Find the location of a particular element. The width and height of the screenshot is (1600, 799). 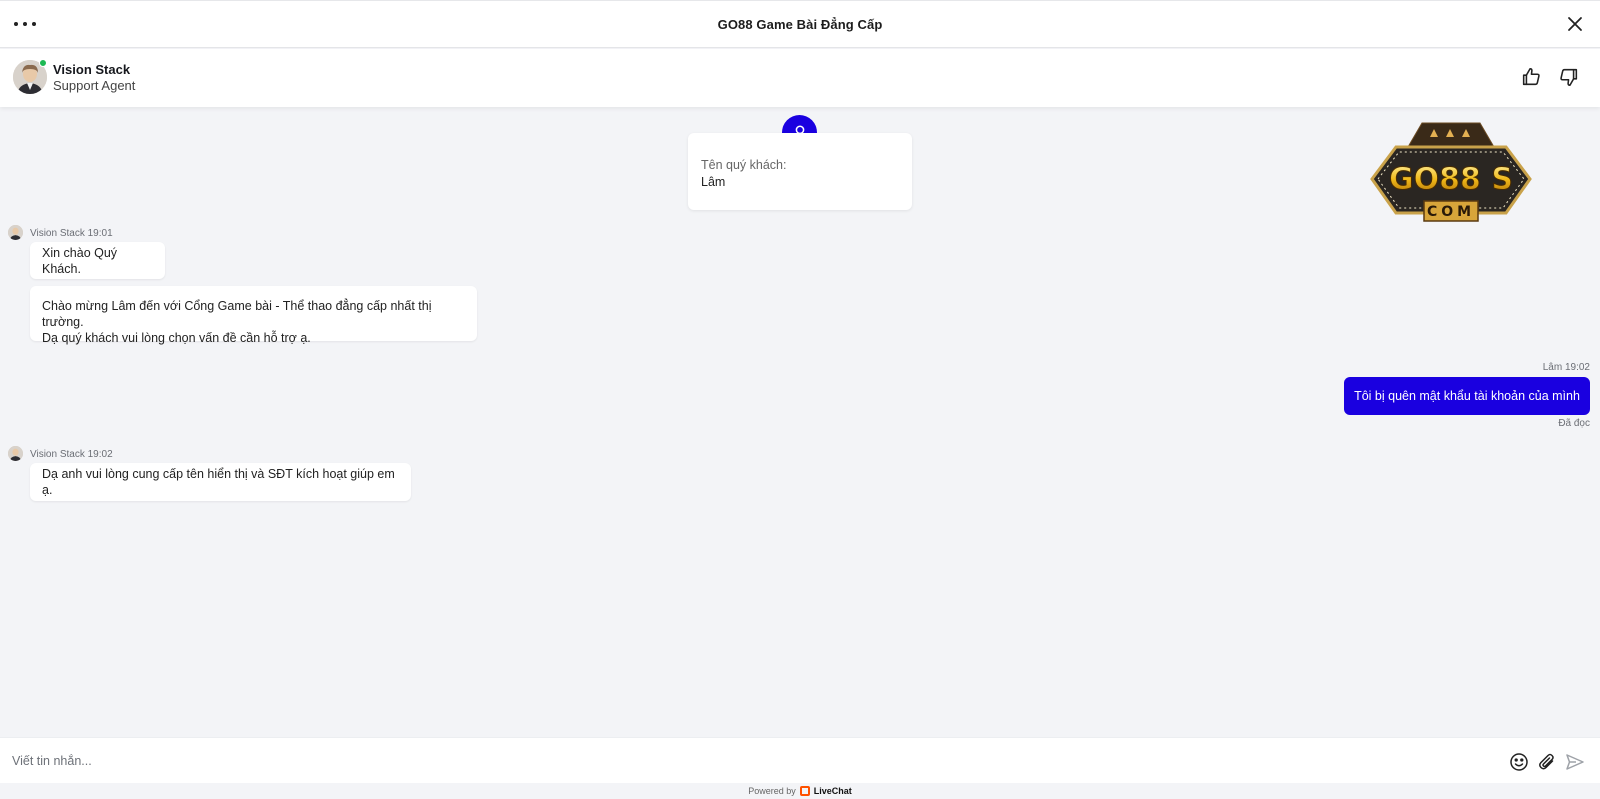

prechat-form-card: Tên quý khách: Lâm is located at coordinates (800, 171).